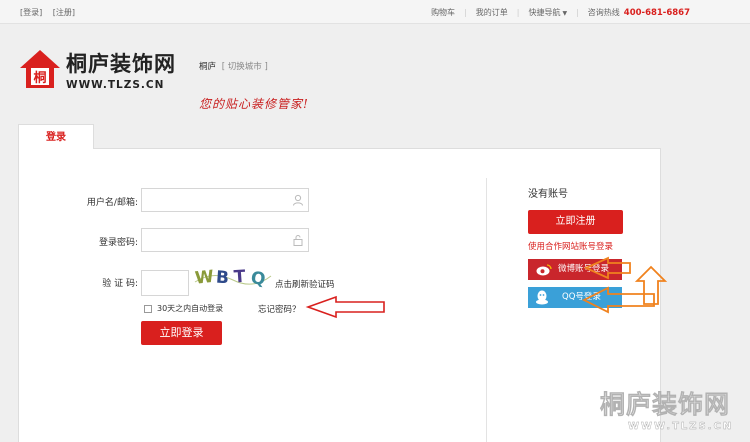  Describe the element at coordinates (39, 78) in the screenshot. I see `svg-text: 桐` at that location.